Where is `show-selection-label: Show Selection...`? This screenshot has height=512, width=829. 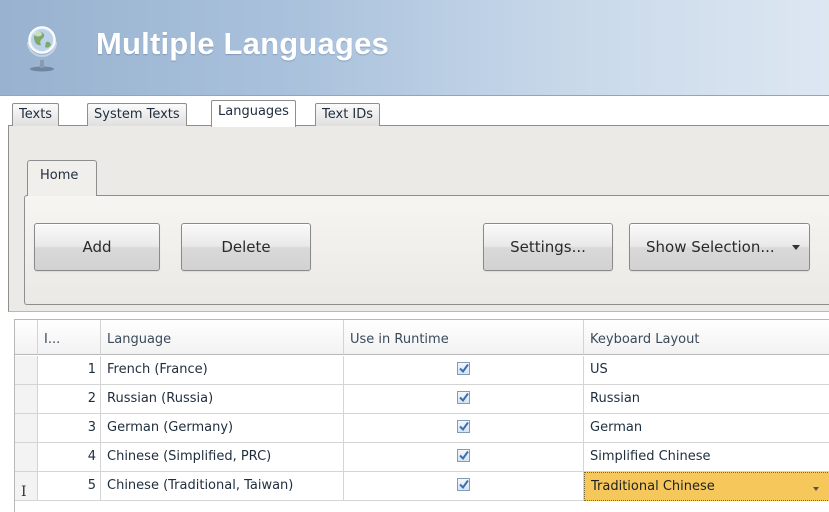 show-selection-label: Show Selection... is located at coordinates (710, 247).